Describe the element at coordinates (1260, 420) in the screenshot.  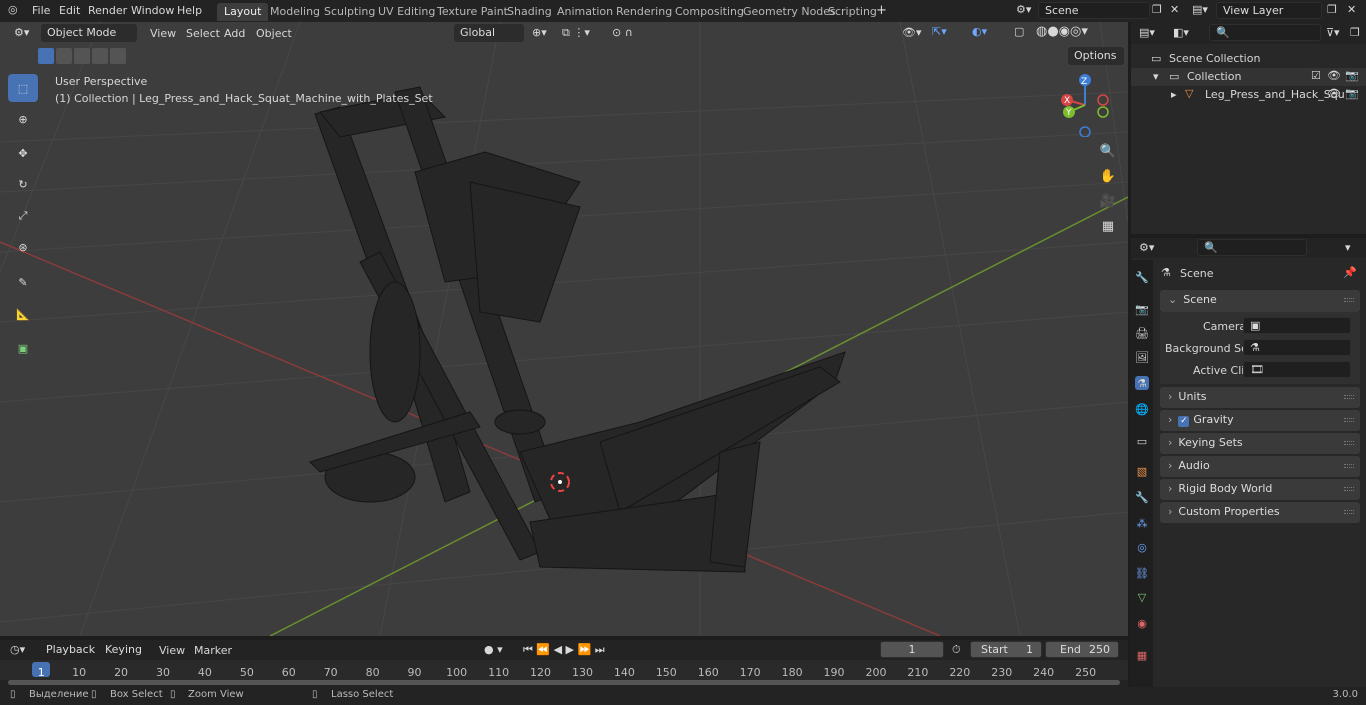
I see `panel-gravity: › ✓ Gravity` at that location.